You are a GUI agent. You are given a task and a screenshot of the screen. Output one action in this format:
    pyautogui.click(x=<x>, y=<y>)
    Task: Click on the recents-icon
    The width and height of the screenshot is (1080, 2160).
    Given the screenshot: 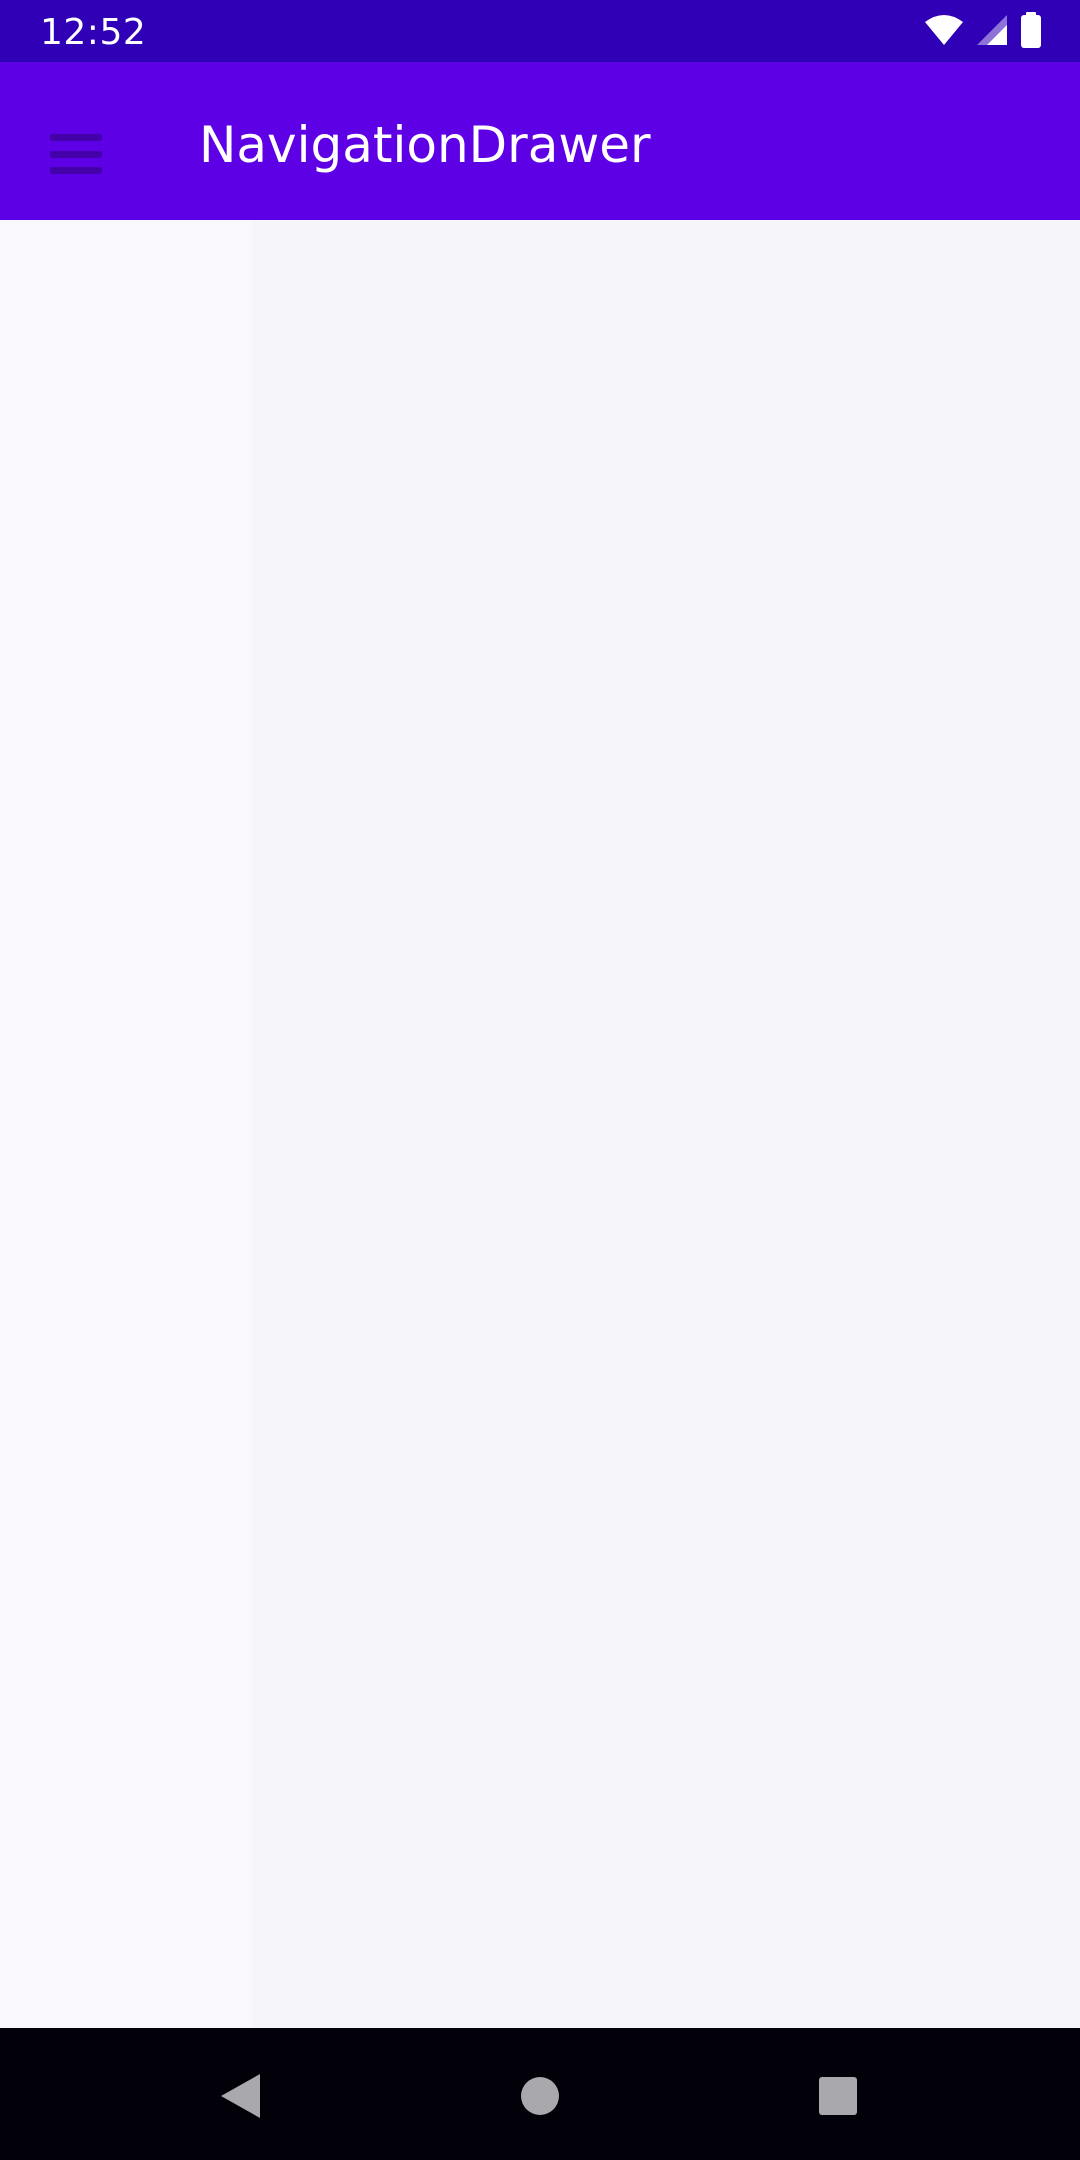 What is the action you would take?
    pyautogui.click(x=838, y=2098)
    